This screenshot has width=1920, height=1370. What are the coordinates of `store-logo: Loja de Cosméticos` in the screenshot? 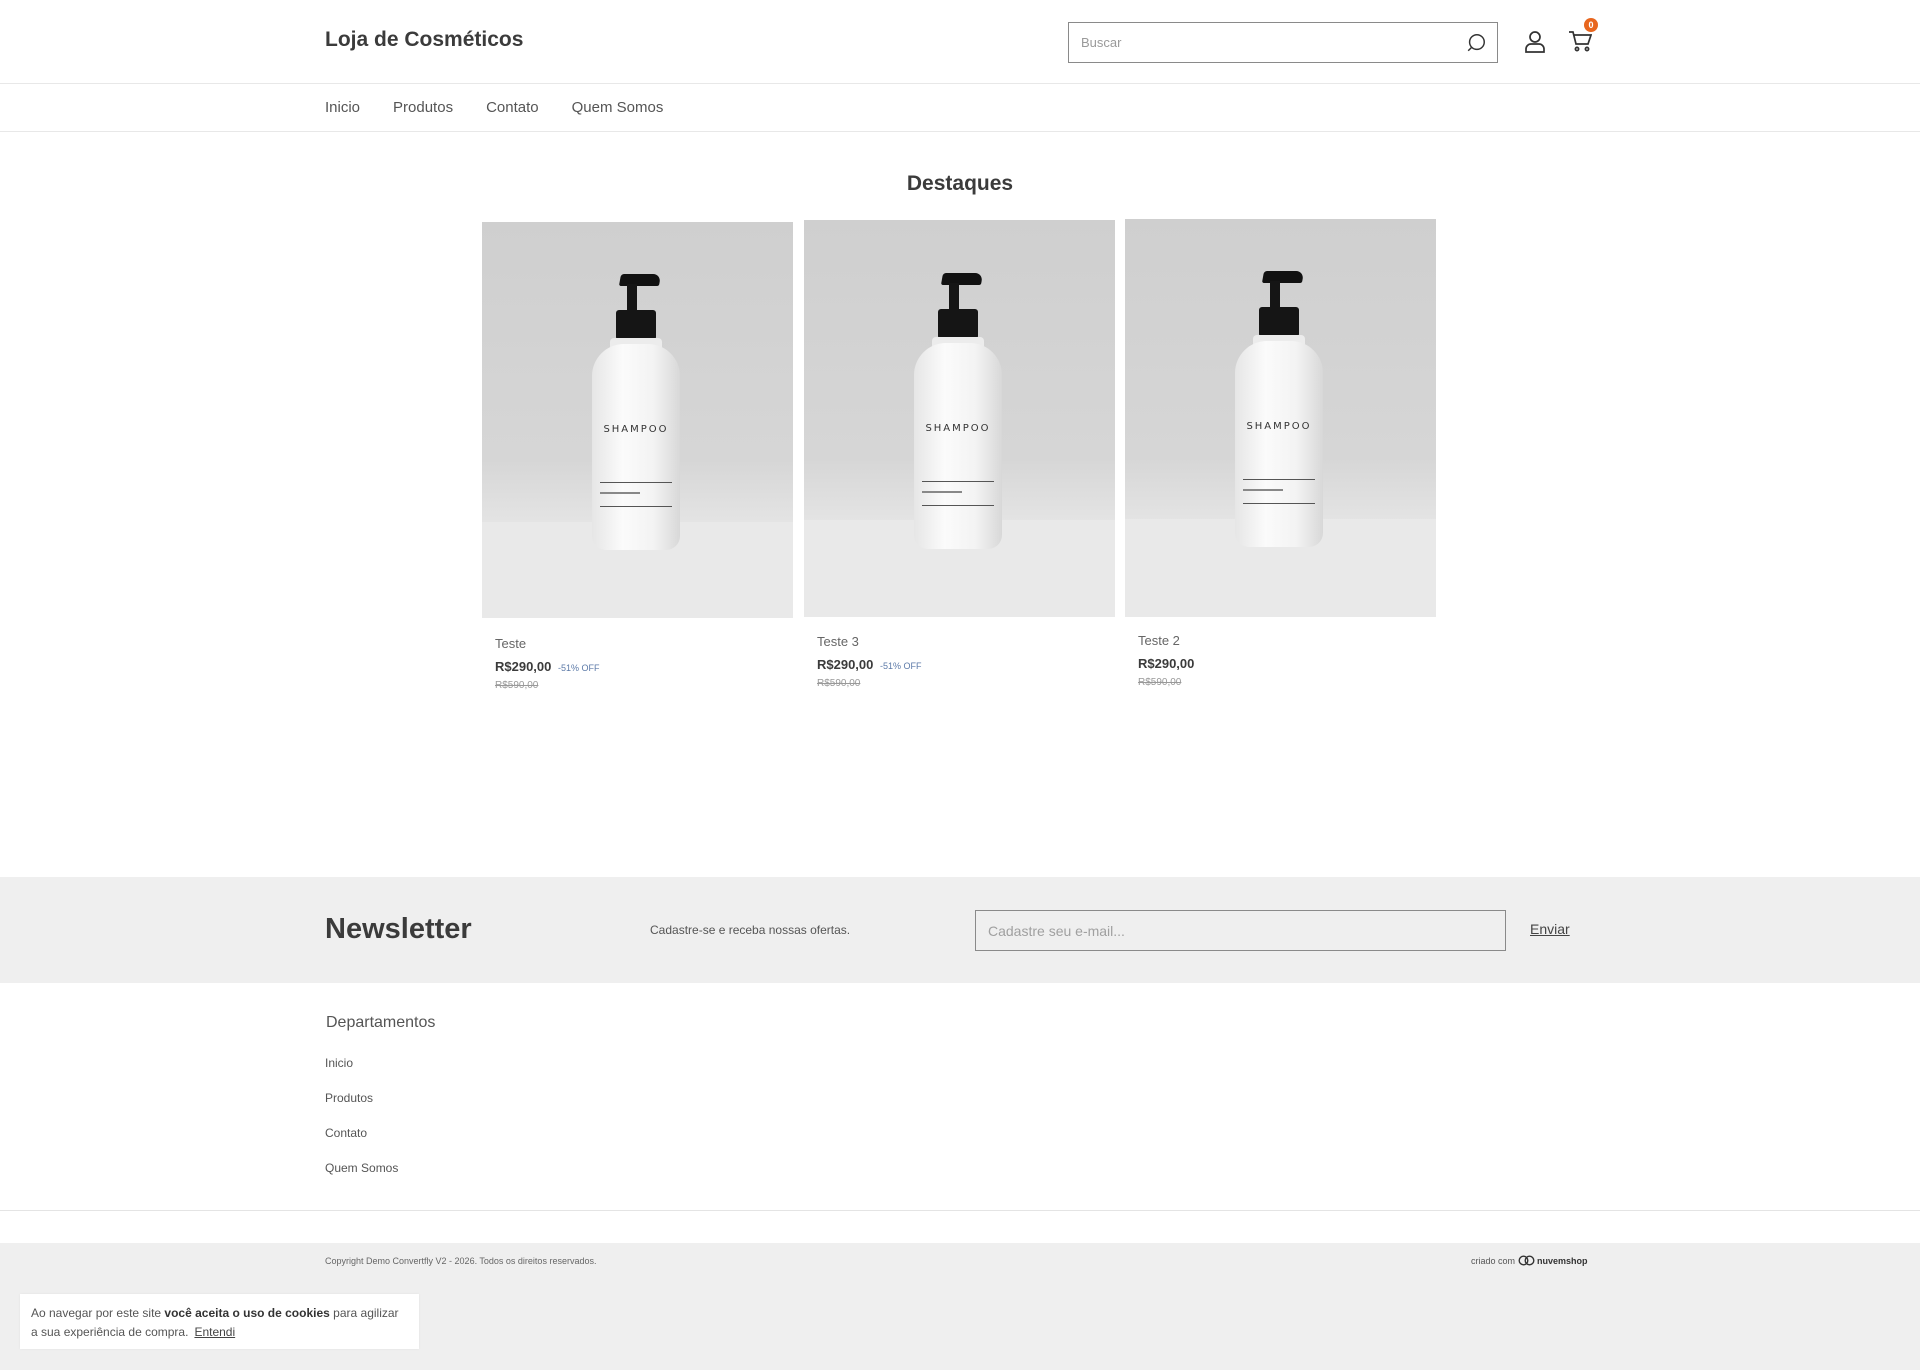 It's located at (424, 40).